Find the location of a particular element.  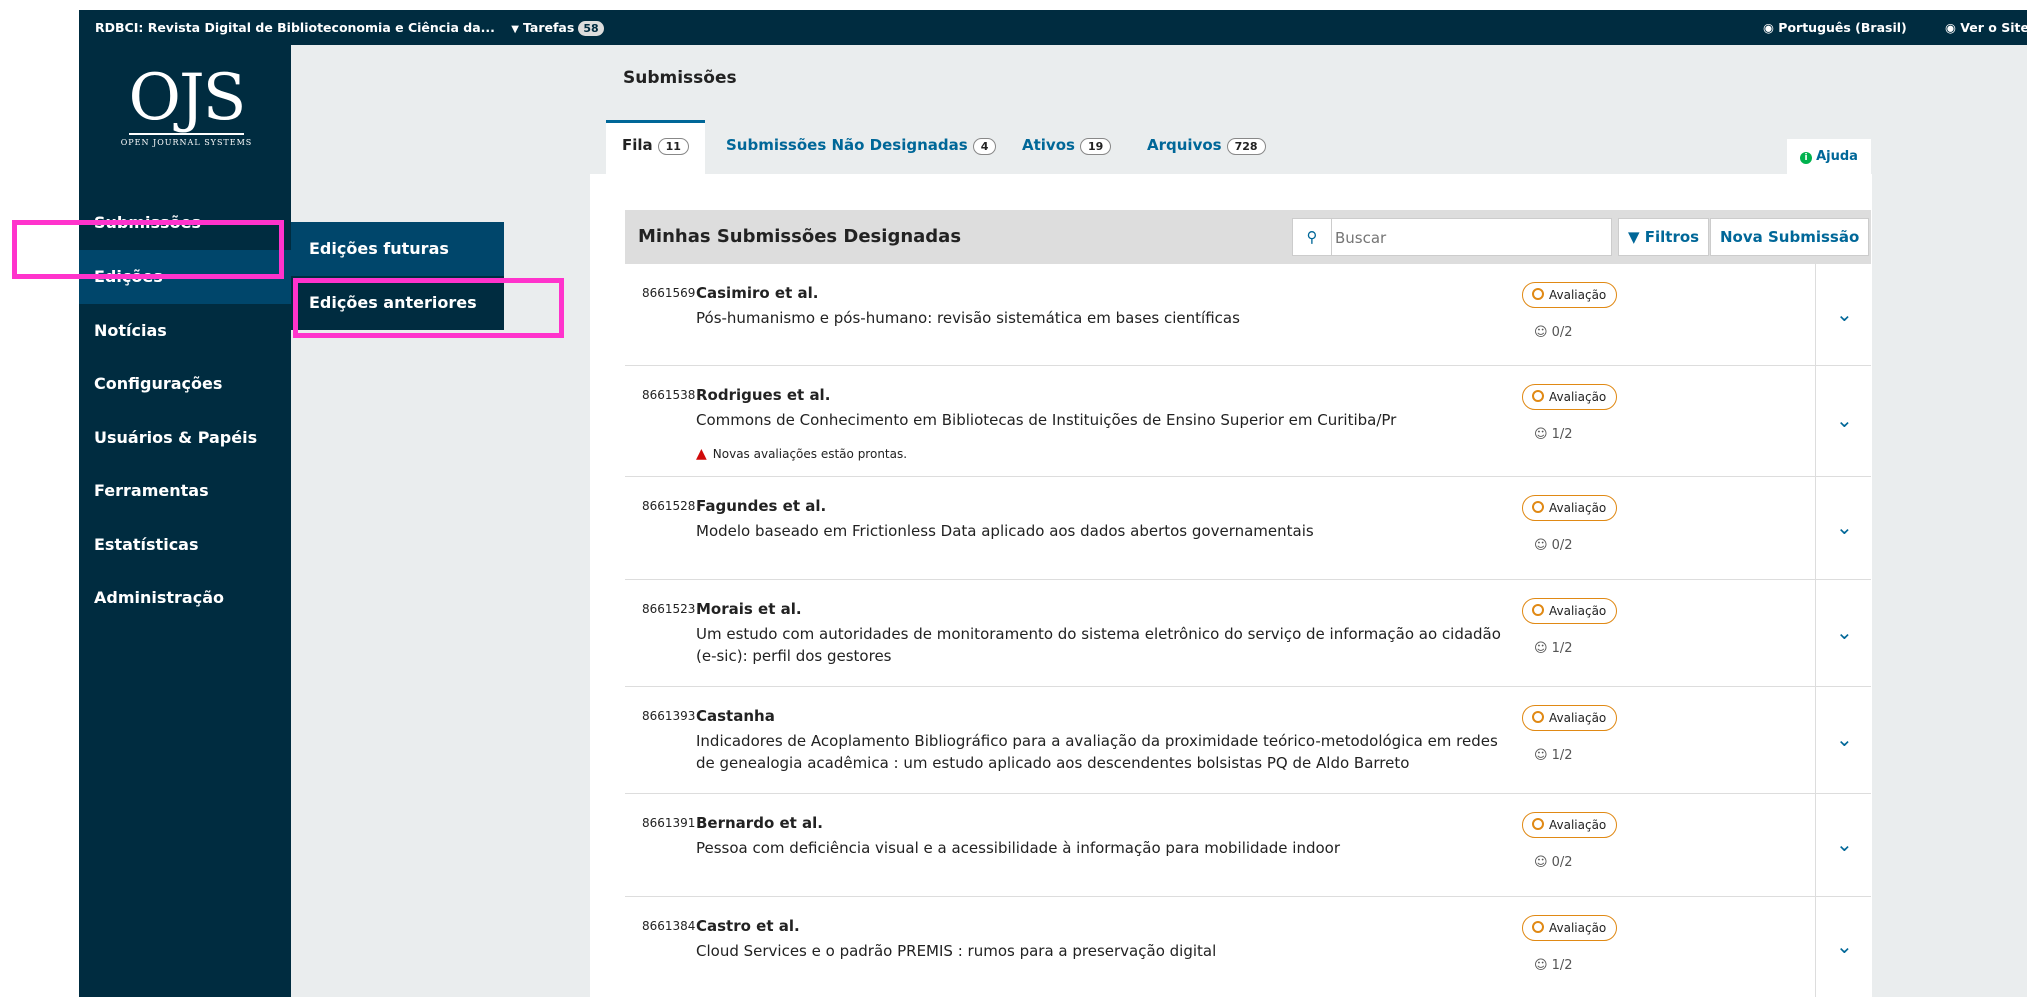

tab-label: Ativos is located at coordinates (1048, 145).